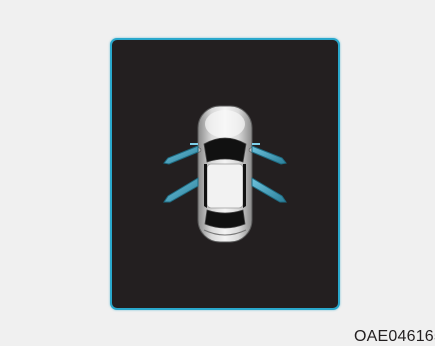 This screenshot has height=346, width=435. I want to click on front-left-door-open-icon, so click(181, 154).